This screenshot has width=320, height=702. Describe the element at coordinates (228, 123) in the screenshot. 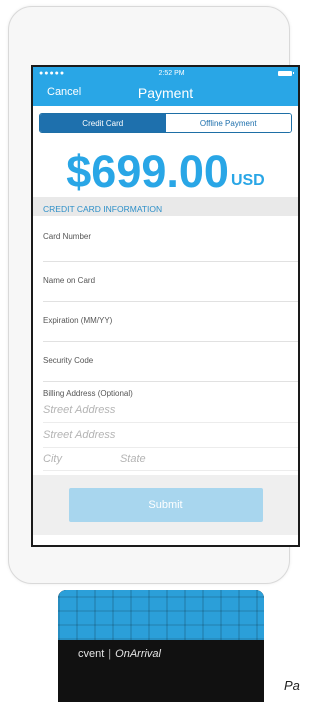

I see `tab-offline-payment: Offline Payment` at that location.